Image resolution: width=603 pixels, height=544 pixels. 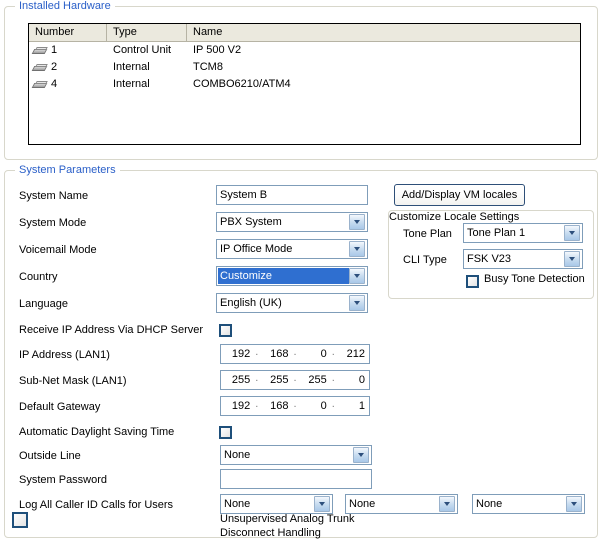 I want to click on log-caller-id-label: Log All Caller ID Calls for Users, so click(x=96, y=505).